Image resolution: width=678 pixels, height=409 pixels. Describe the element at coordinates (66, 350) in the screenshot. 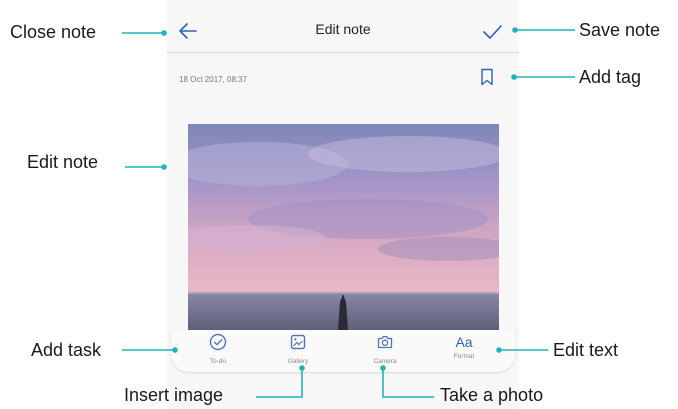

I see `callout-add-task: Add task` at that location.